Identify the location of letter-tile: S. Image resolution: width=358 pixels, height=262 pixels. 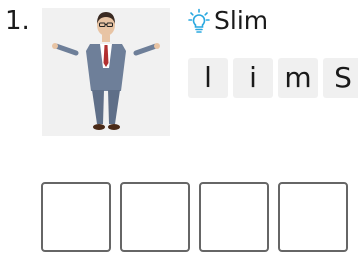
(340, 78).